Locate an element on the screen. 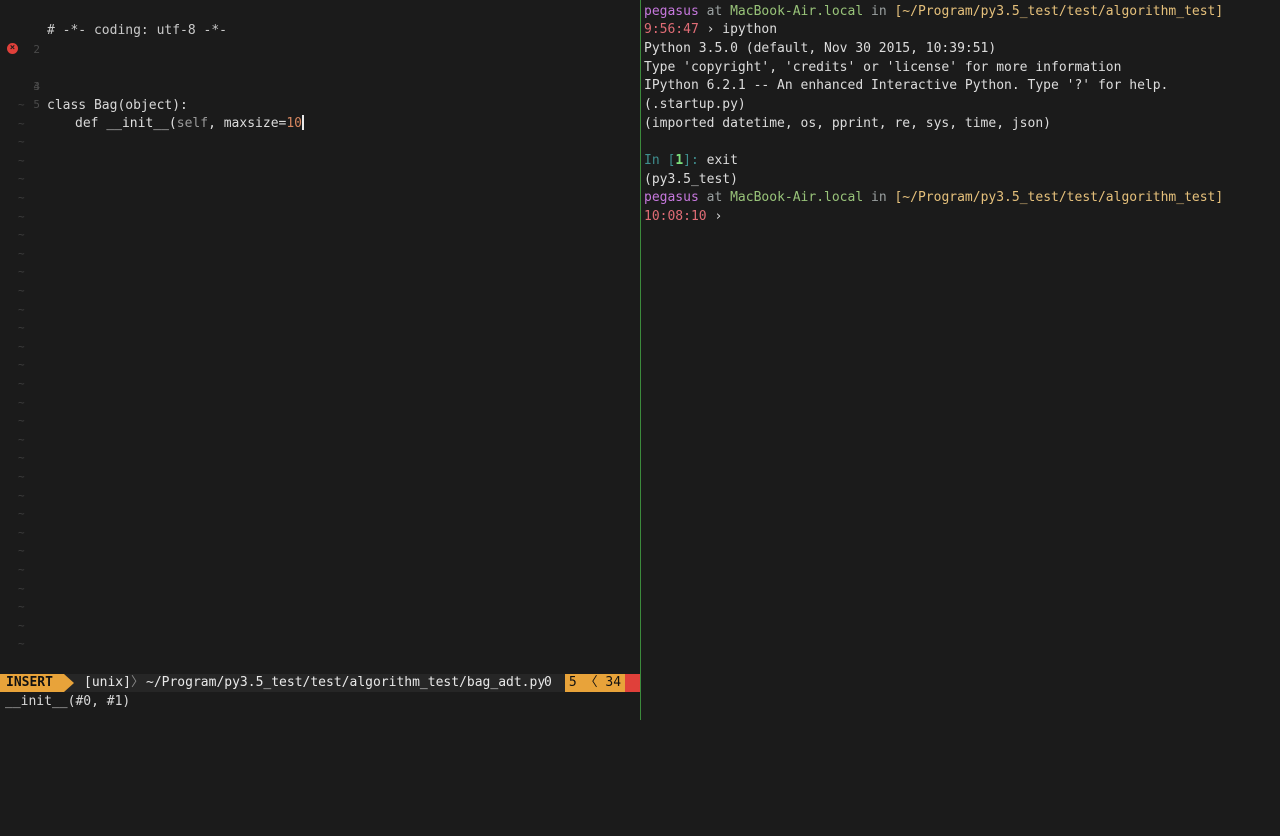 Image resolution: width=1280 pixels, height=836 pixels. prompt-user: pegasus is located at coordinates (671, 11).